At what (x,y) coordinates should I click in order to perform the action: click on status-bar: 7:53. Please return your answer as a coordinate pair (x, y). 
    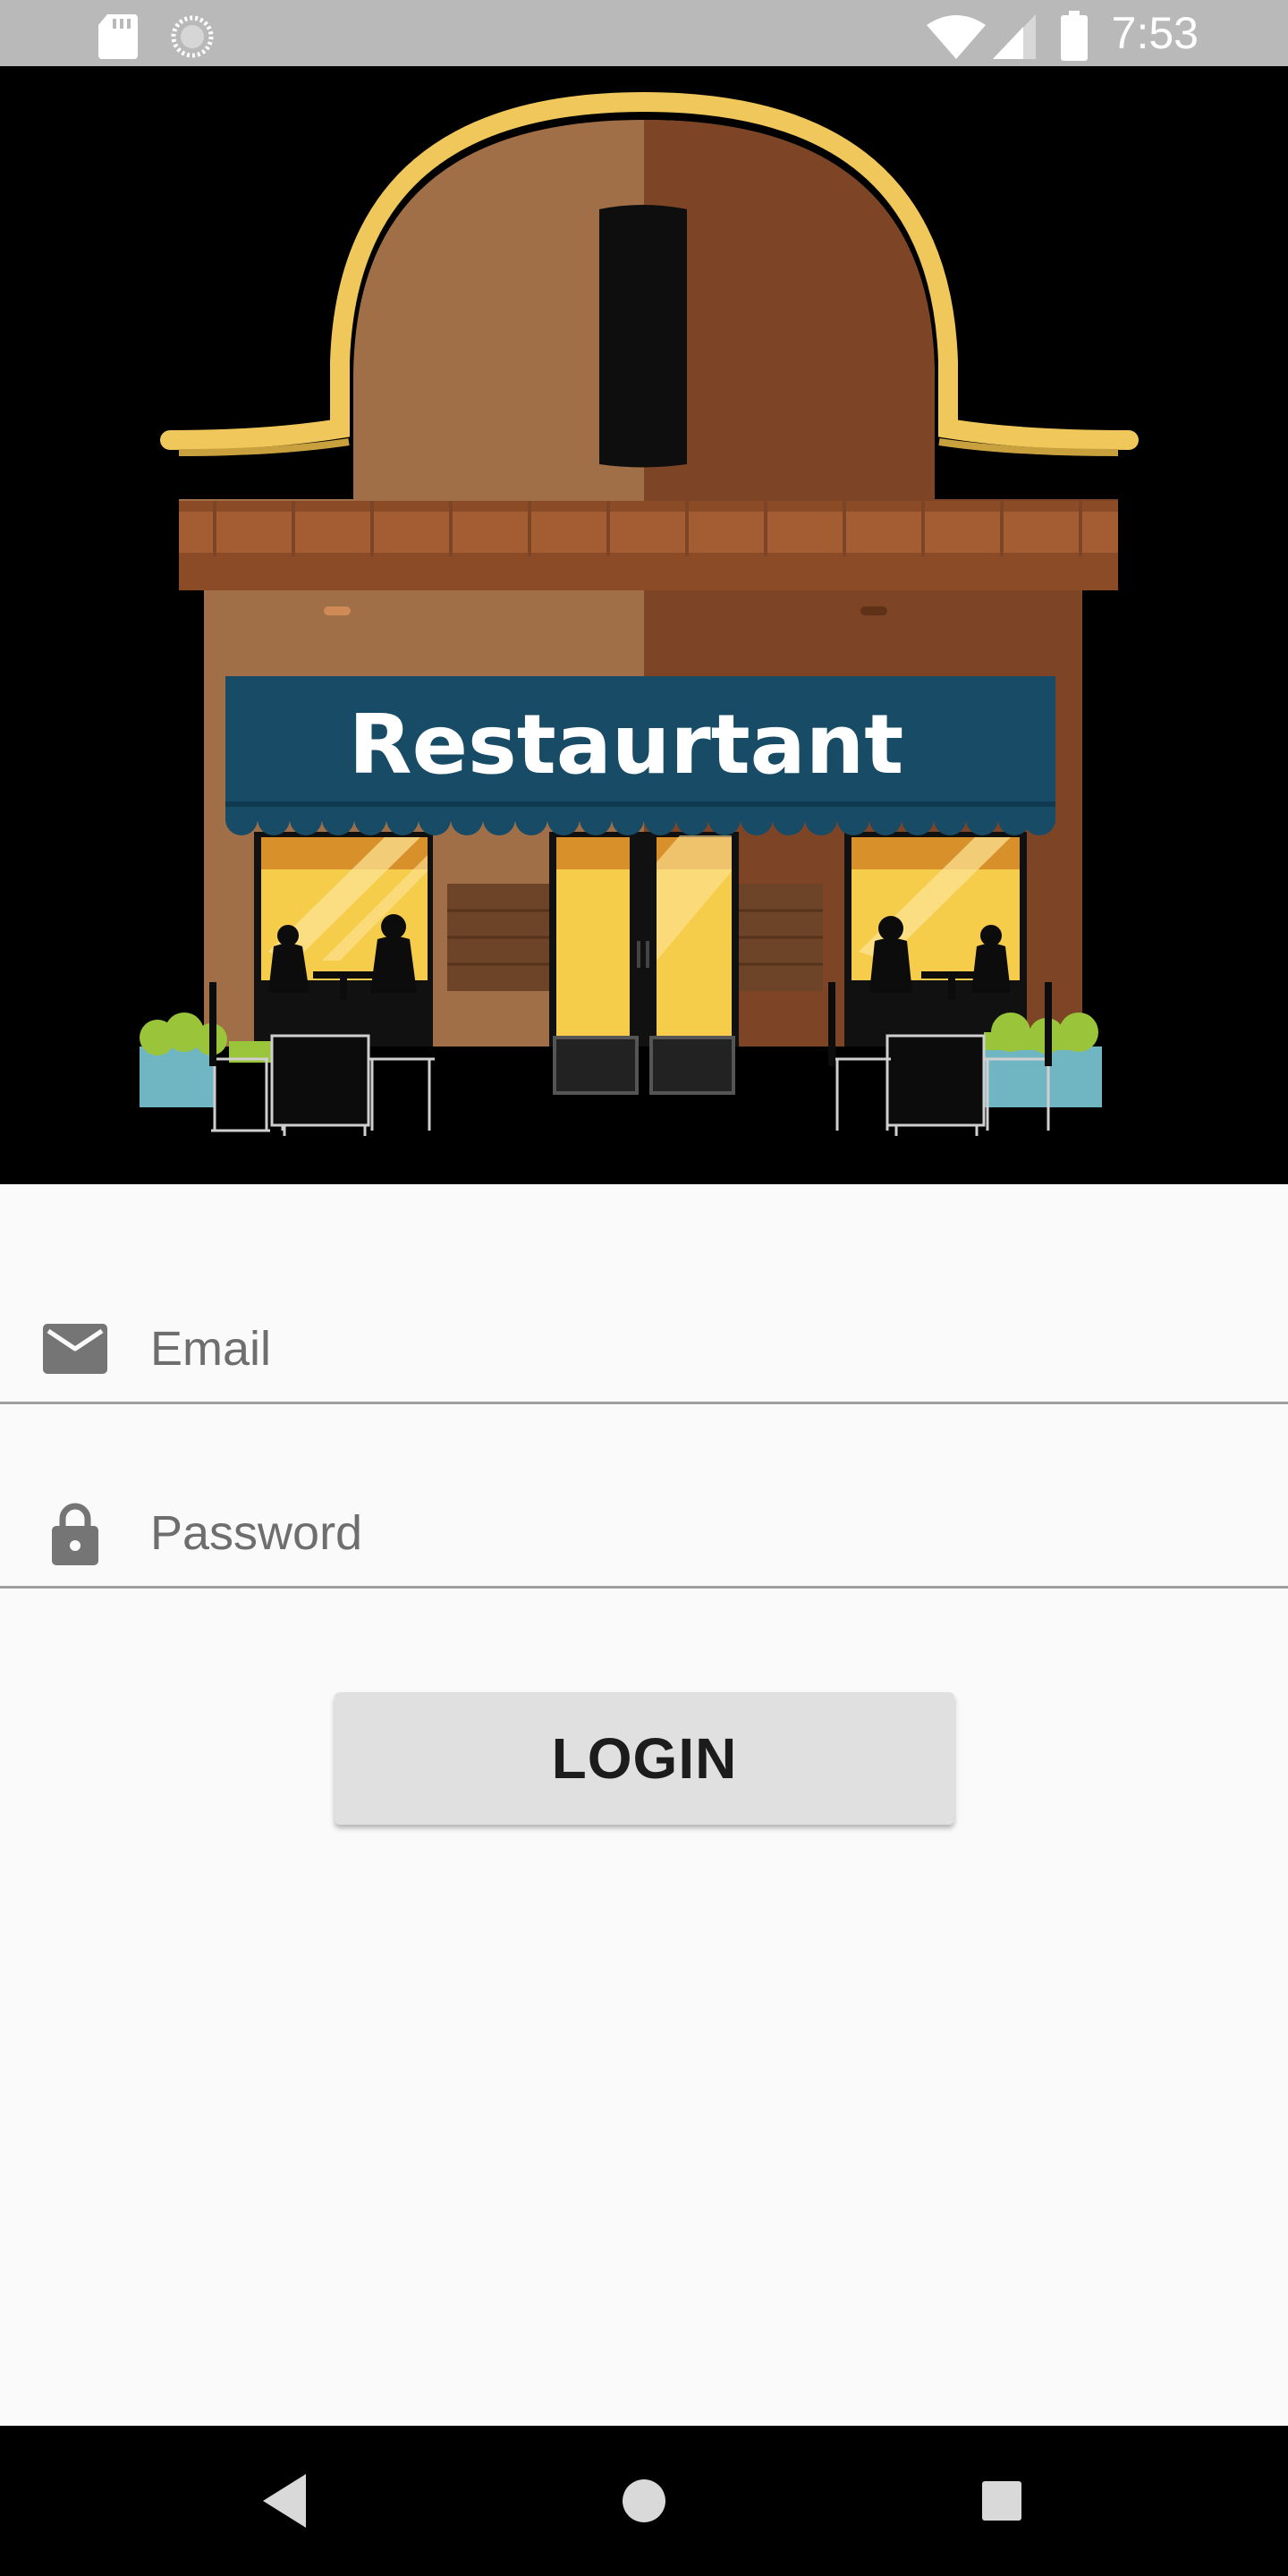
    Looking at the image, I should click on (644, 33).